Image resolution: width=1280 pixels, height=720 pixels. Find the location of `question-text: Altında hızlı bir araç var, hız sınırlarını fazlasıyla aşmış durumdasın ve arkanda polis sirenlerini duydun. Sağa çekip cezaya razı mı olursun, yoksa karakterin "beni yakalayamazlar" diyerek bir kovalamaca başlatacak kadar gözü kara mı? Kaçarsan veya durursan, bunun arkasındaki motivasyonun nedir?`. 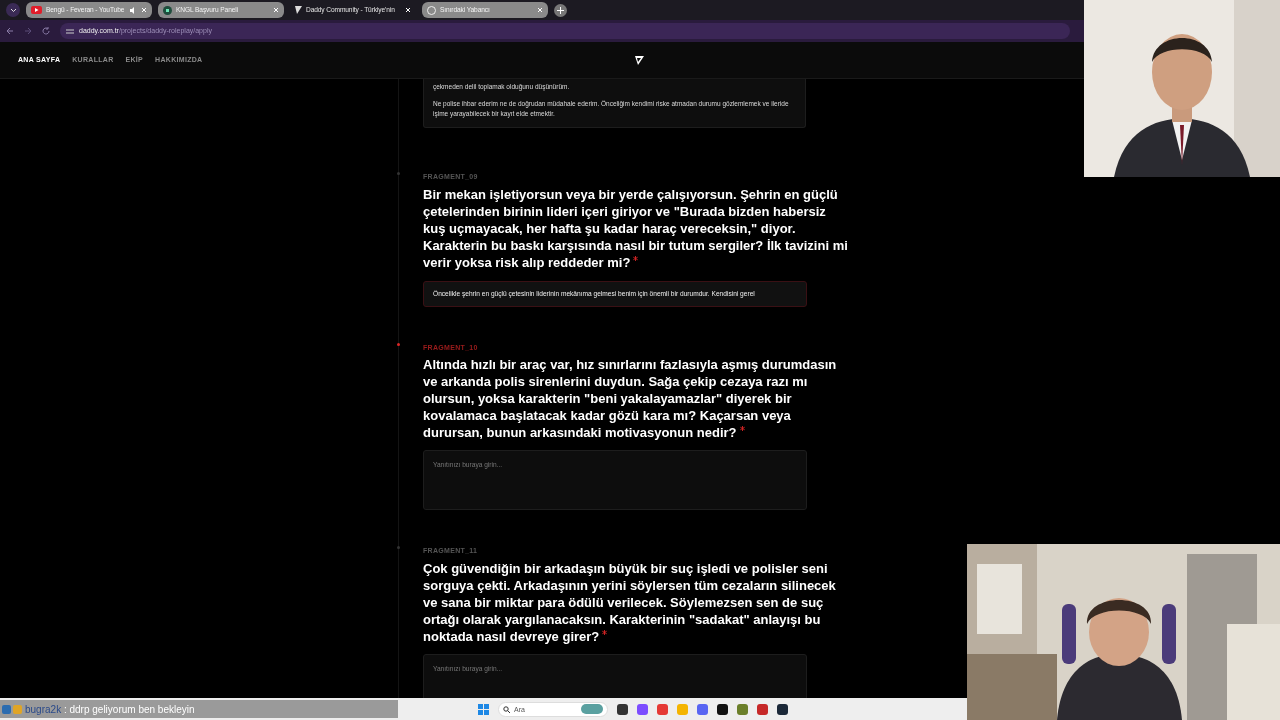

question-text: Altında hızlı bir araç var, hız sınırlarını fazlasıyla aşmış durumdasın ve arkanda polis sirenlerini duydun. Sağa çekip cezaya razı mı olursun, yoksa karakterin "beni yakalayamazlar" diyerek bir kovalamaca başlatacak kadar gözü kara mı? Kaçarsan veya durursan, bunun arkasındaki motivasyonun nedir? is located at coordinates (630, 398).